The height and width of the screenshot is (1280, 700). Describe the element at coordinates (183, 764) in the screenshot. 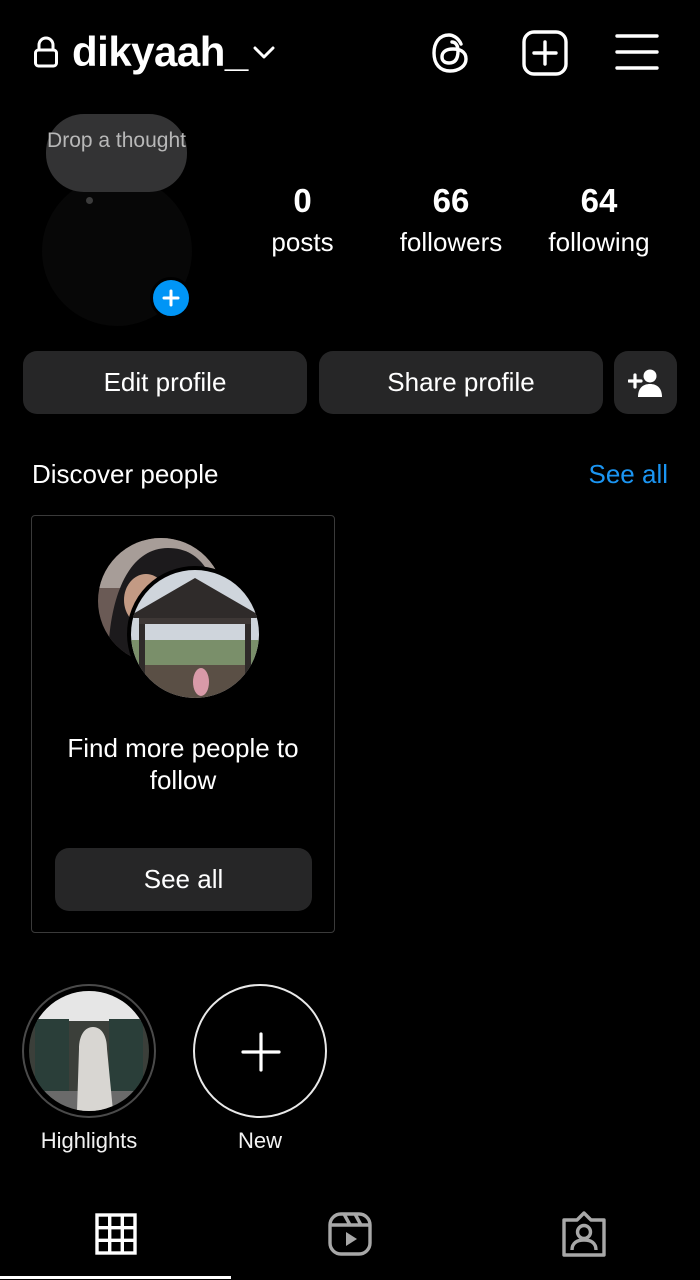

I see `discover-card-text: Find more people to follow` at that location.